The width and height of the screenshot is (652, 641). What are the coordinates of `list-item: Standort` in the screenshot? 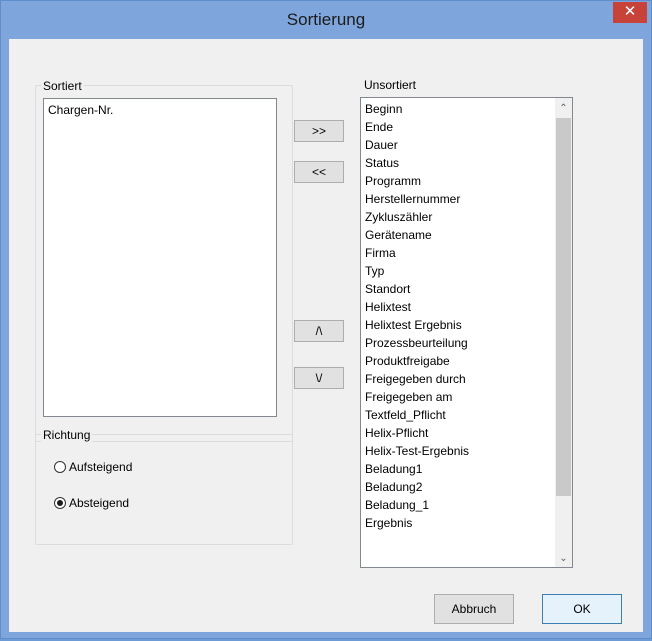 It's located at (466, 289).